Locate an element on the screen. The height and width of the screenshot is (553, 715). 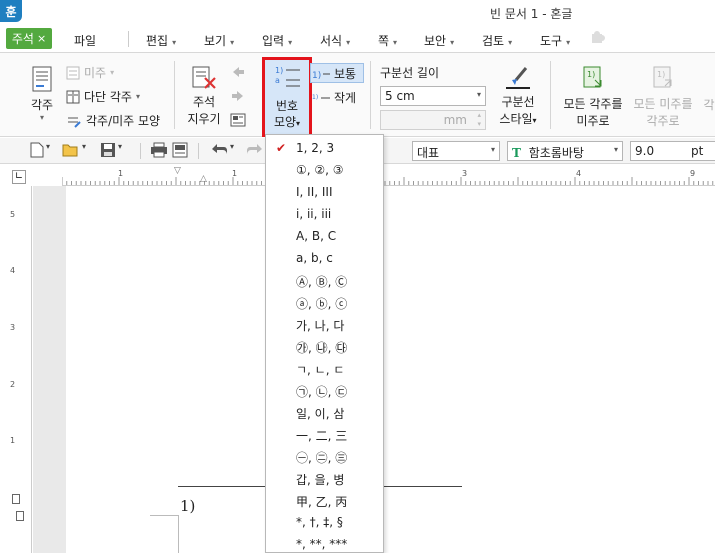
small-size-button: 1) 작게 is located at coordinates (334, 97).